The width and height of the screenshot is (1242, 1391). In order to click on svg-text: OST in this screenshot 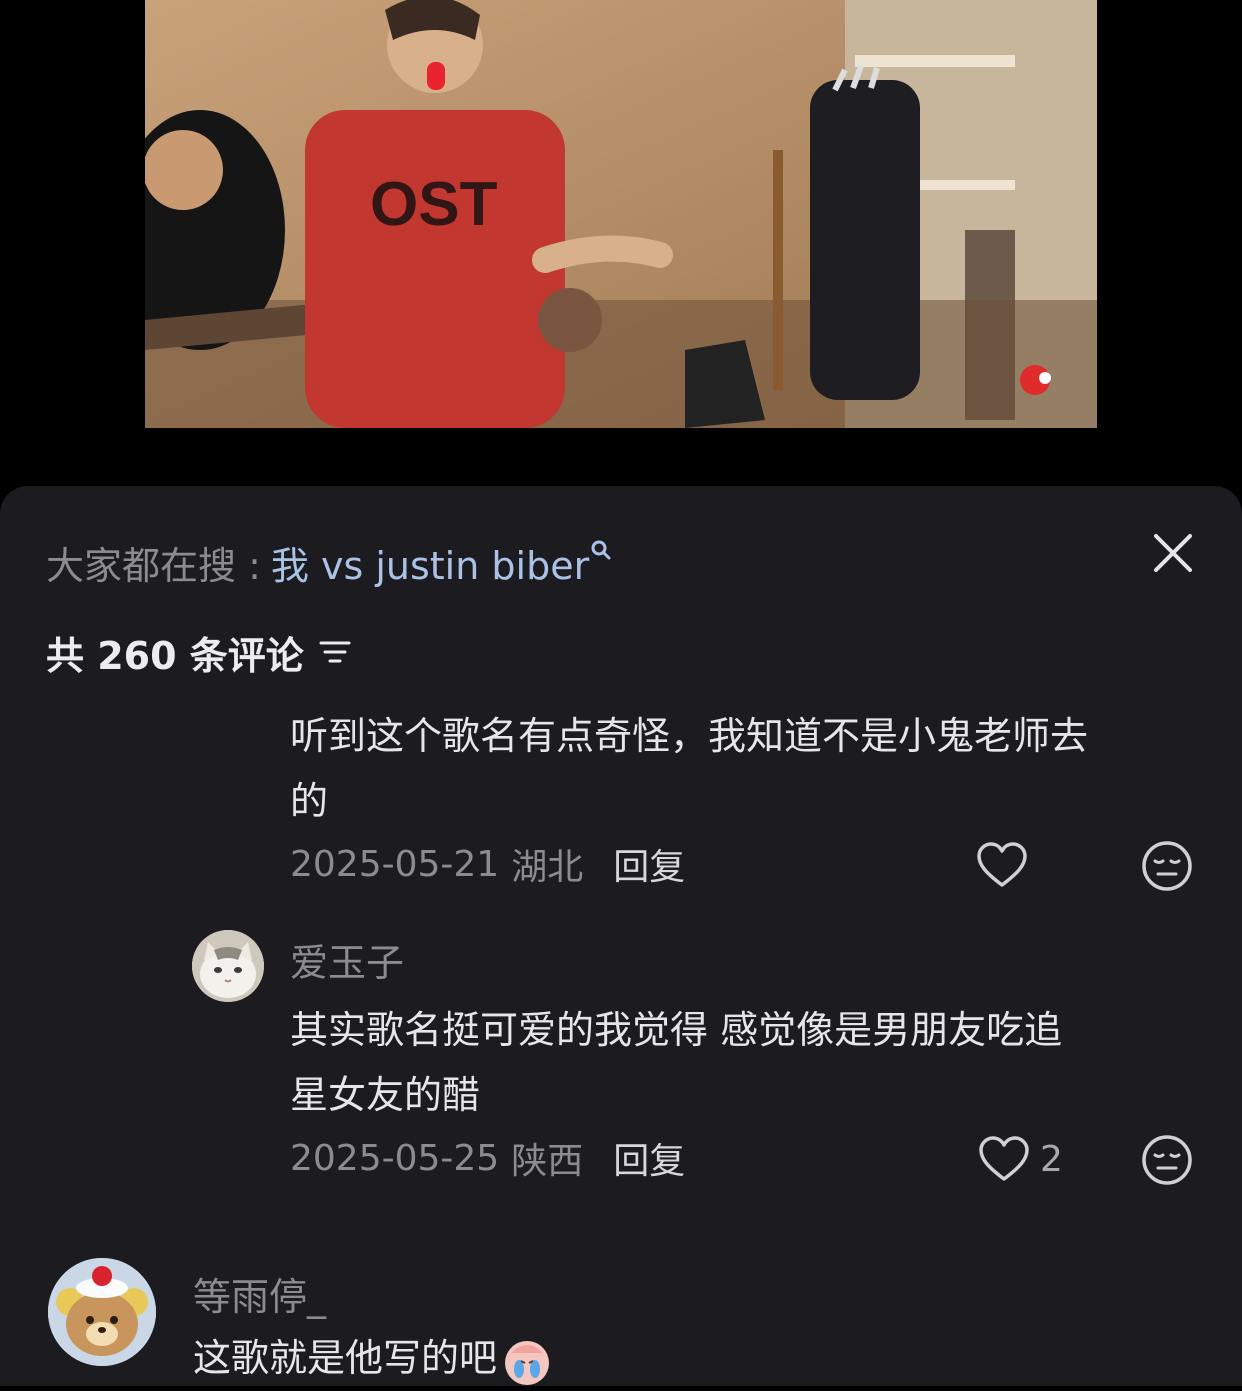, I will do `click(434, 204)`.